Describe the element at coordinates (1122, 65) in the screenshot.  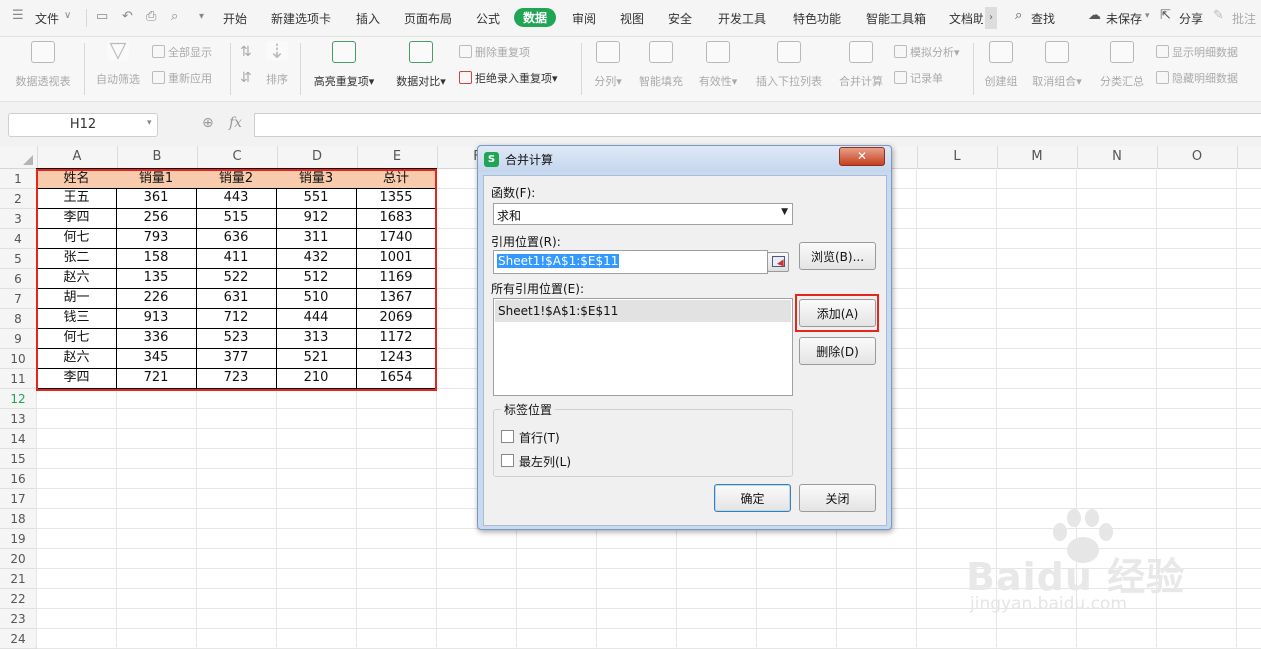
I see `subtotal-button: 分类汇总` at that location.